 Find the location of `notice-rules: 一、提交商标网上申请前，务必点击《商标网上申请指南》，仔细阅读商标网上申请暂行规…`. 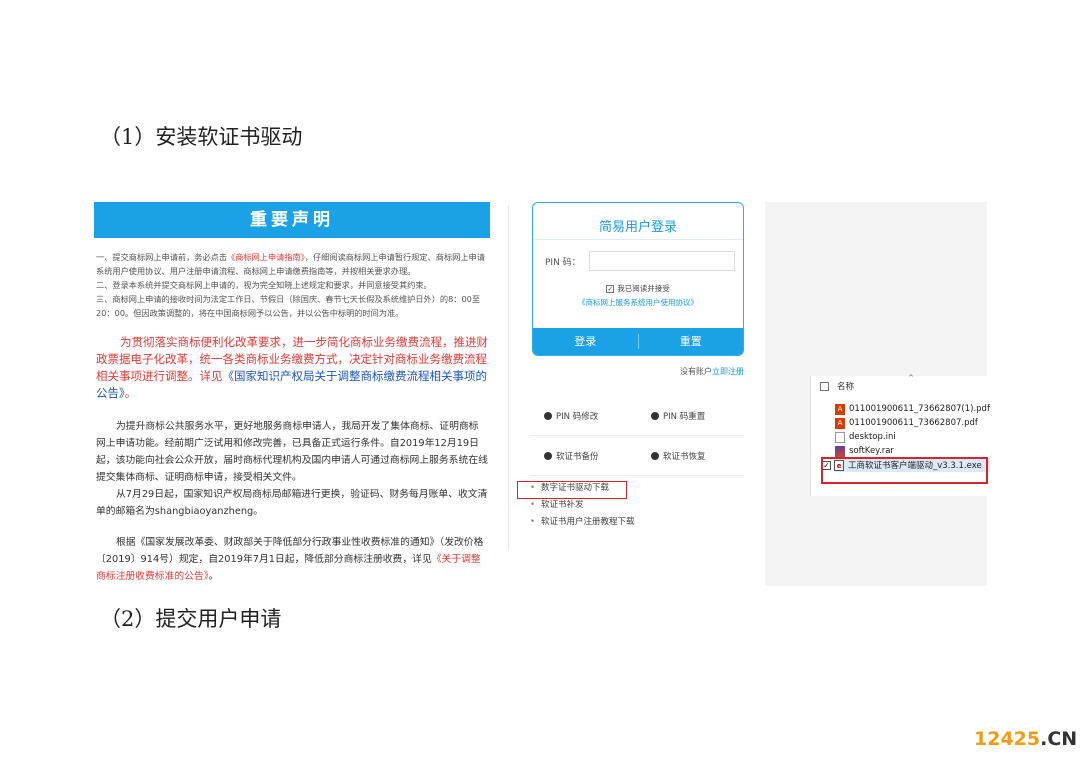

notice-rules: 一、提交商标网上申请前，务必点击《商标网上申请指南》，仔细阅读商标网上申请暂行规… is located at coordinates (292, 285).